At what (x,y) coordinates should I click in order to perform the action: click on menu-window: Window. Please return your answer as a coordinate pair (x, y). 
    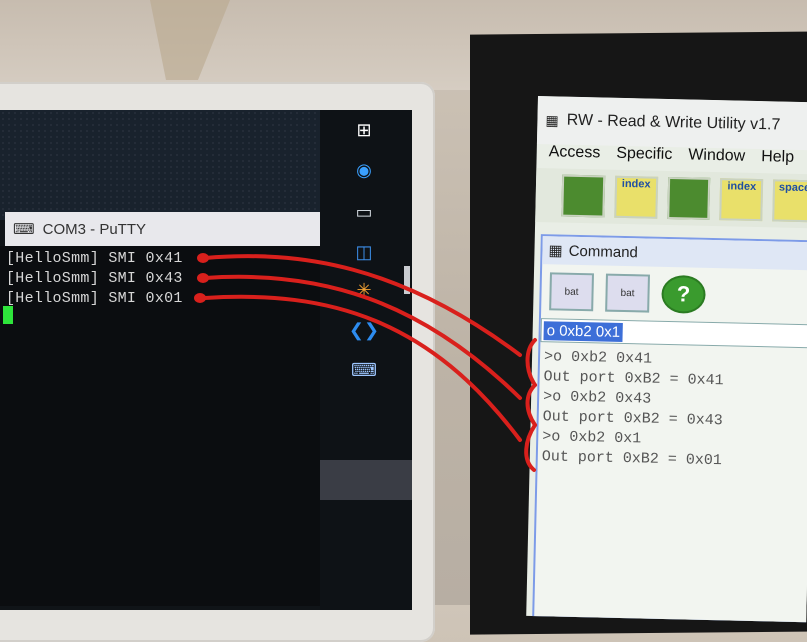
    Looking at the image, I should click on (716, 155).